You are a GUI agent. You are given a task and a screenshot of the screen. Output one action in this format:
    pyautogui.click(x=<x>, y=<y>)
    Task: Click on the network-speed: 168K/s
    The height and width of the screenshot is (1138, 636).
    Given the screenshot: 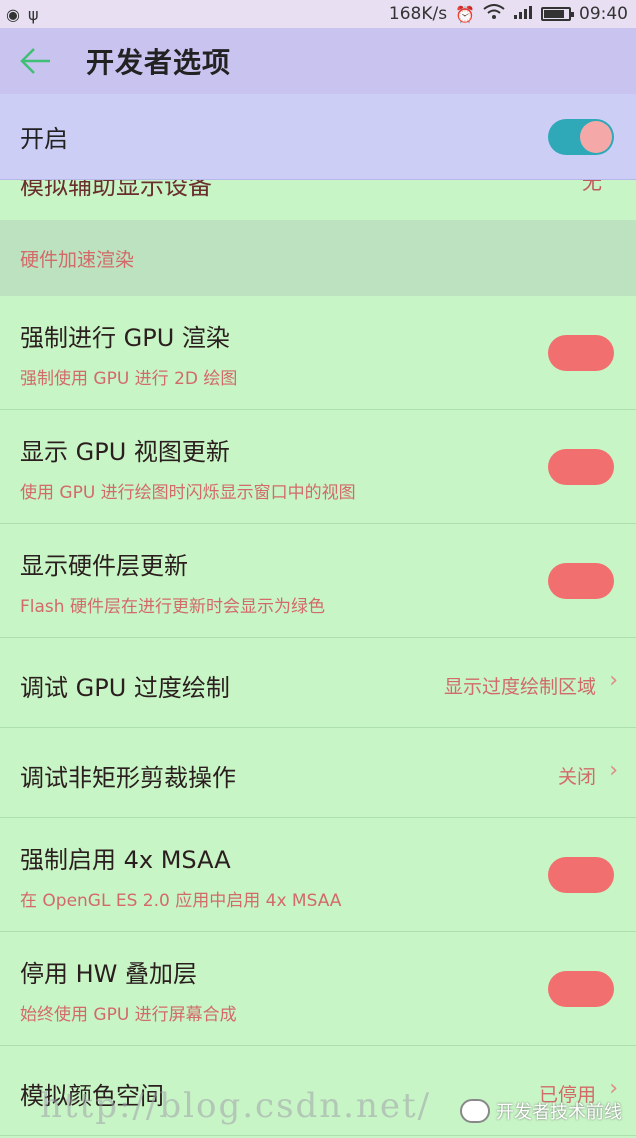 What is the action you would take?
    pyautogui.click(x=418, y=14)
    